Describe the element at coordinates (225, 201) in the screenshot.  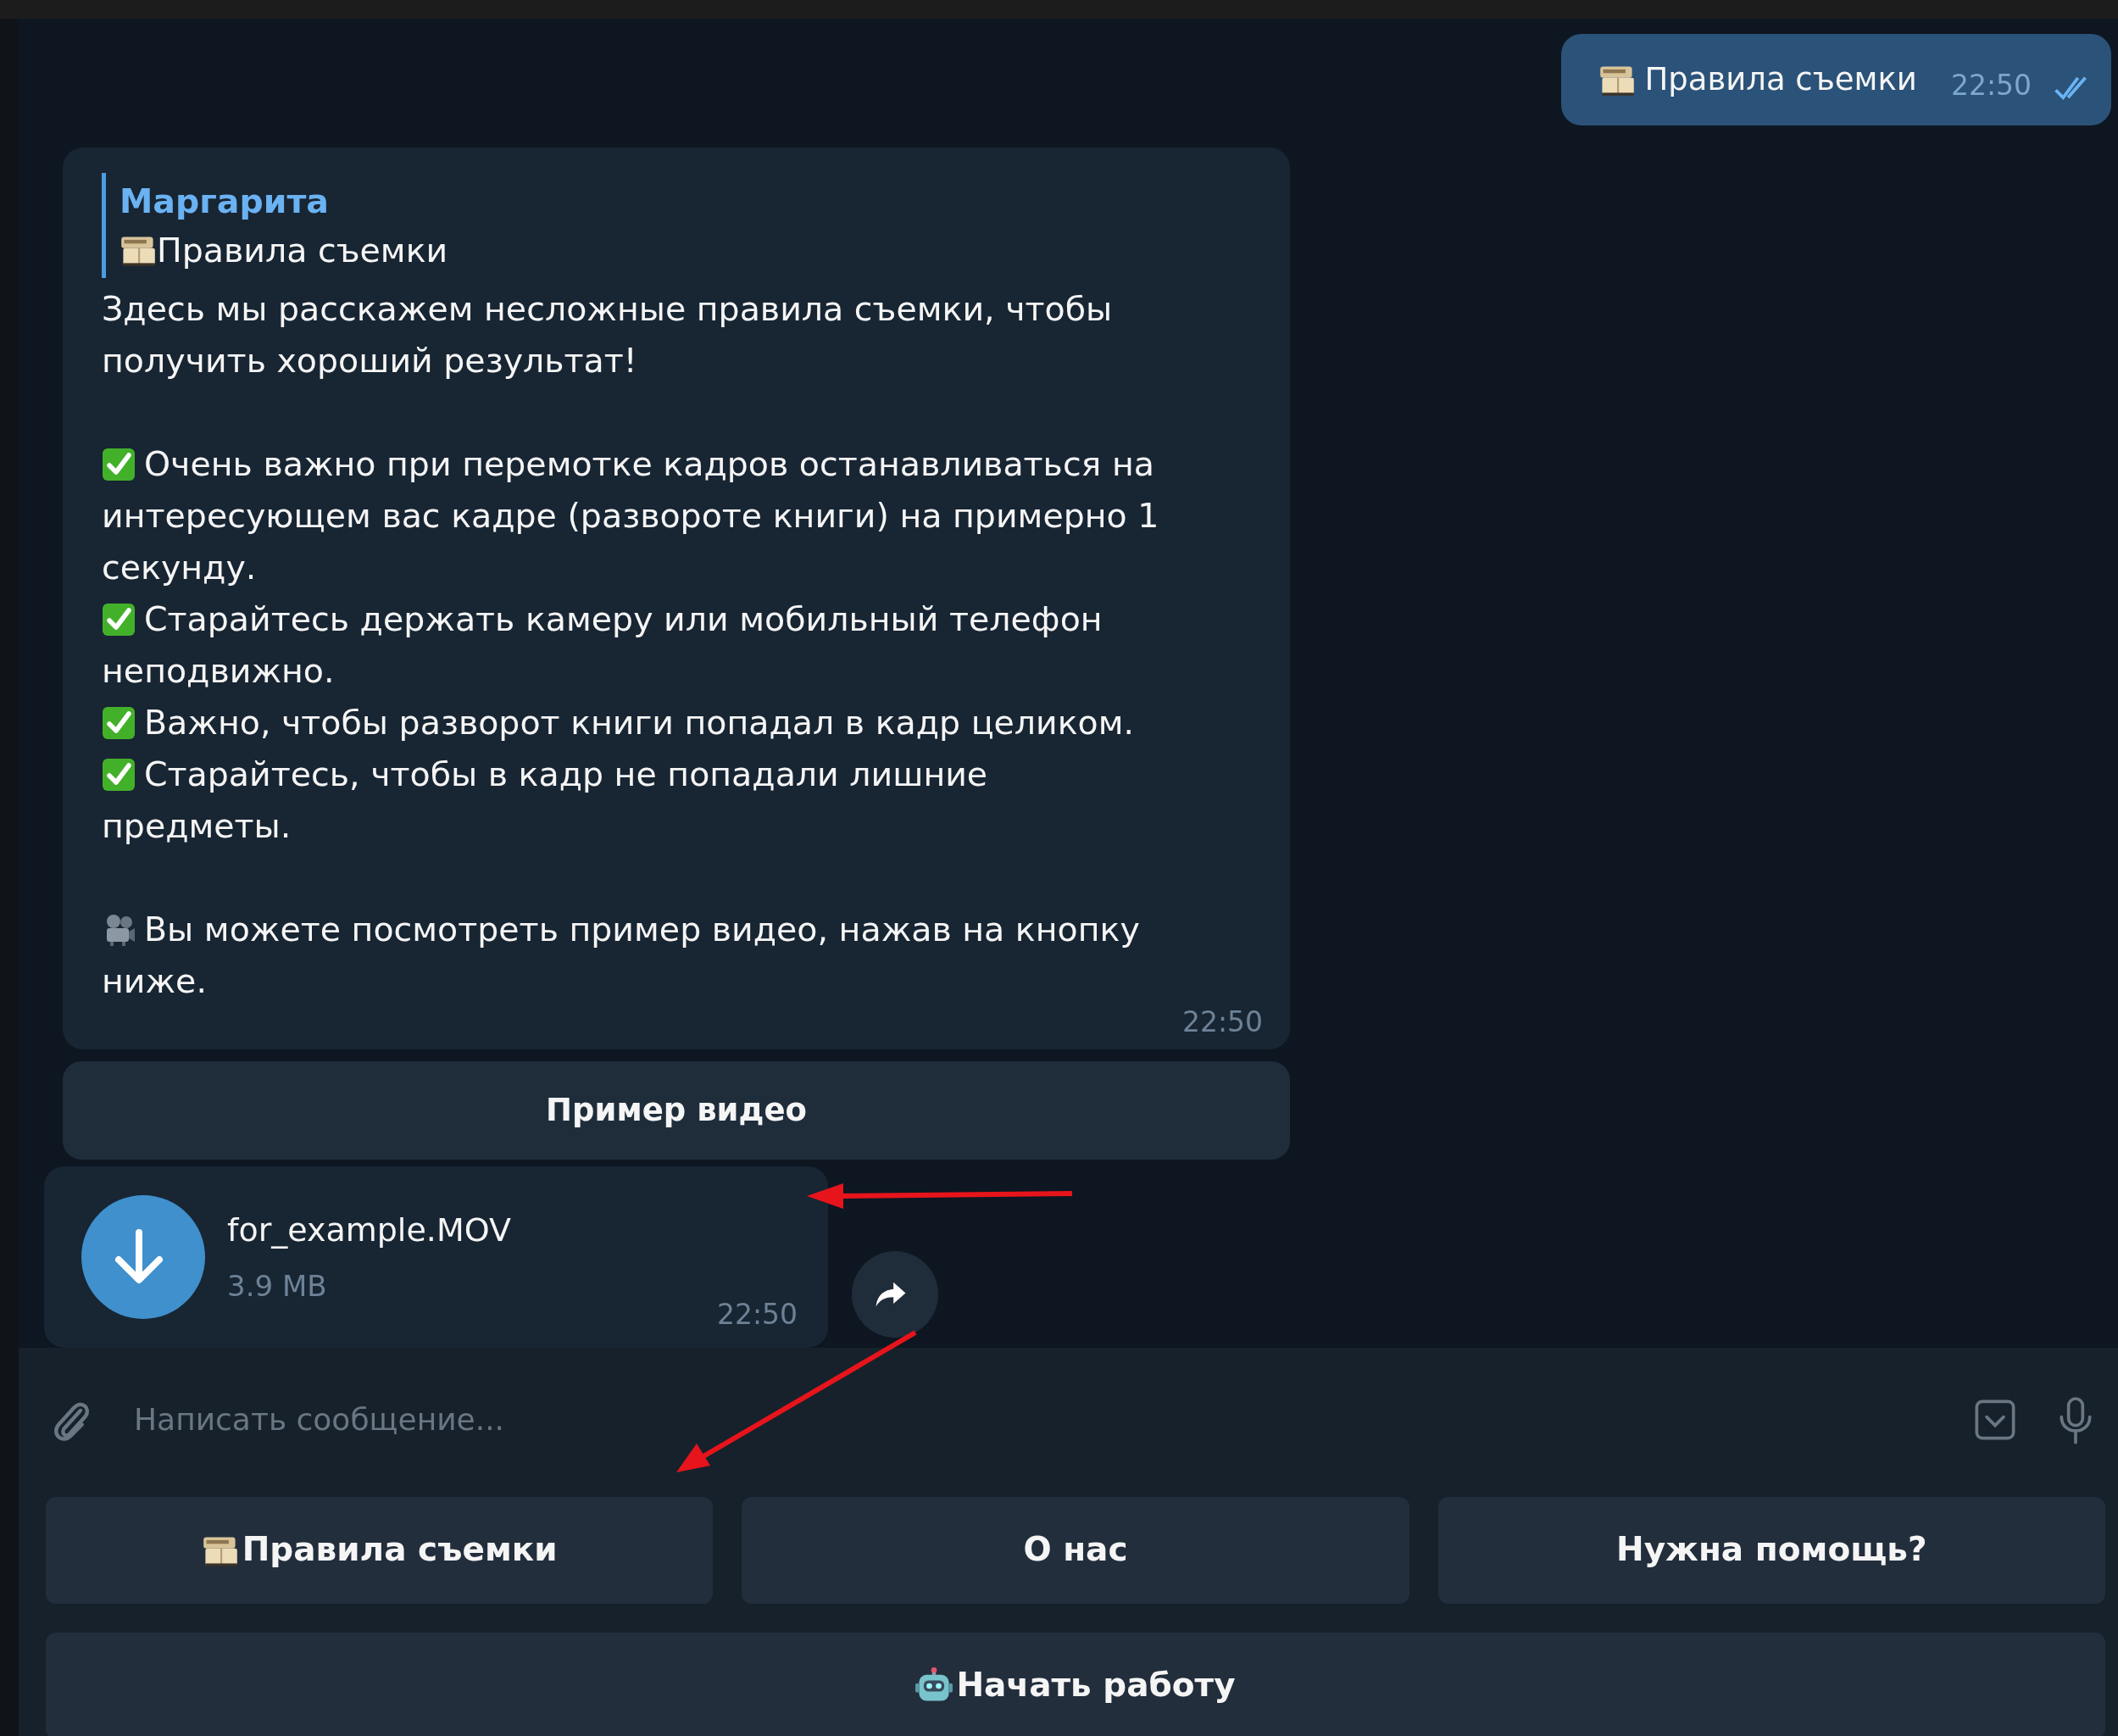
I see `reply-author: Маргарита` at that location.